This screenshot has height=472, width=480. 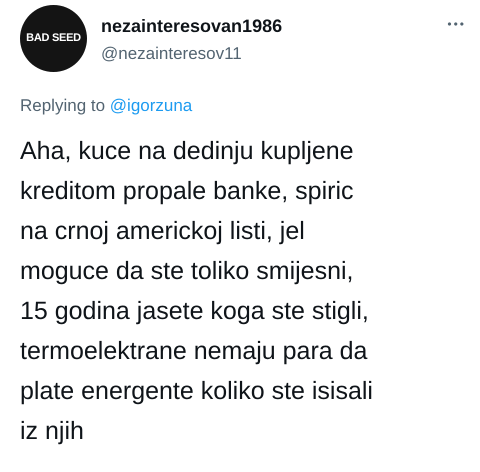 I want to click on replying-label: Replying to, so click(x=63, y=105).